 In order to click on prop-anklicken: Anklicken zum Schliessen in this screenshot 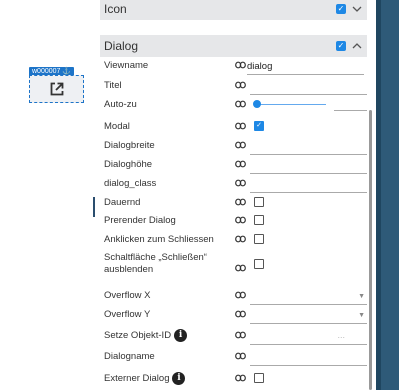, I will do `click(233, 240)`.